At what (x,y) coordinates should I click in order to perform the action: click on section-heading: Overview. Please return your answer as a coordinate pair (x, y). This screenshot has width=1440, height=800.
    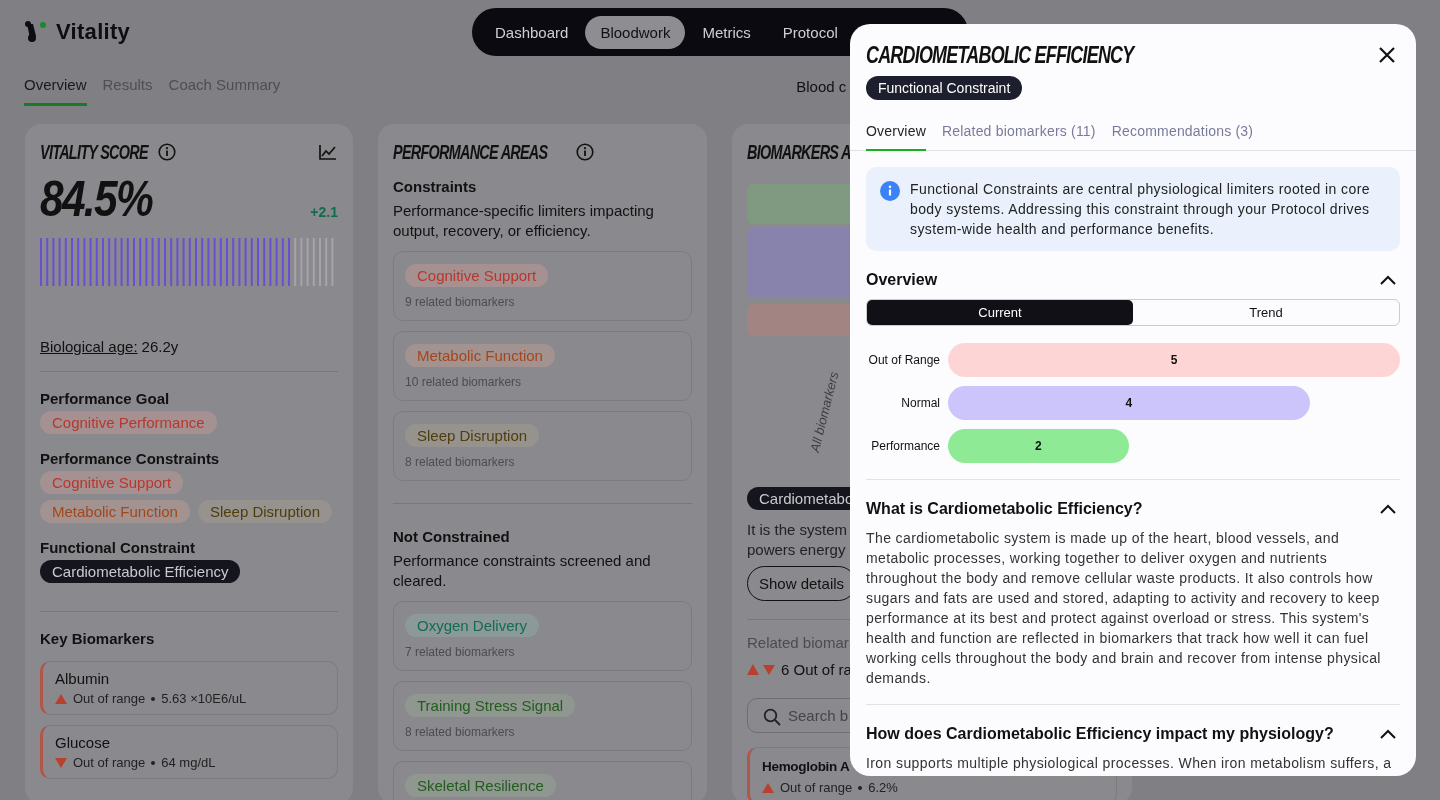
    Looking at the image, I should click on (902, 280).